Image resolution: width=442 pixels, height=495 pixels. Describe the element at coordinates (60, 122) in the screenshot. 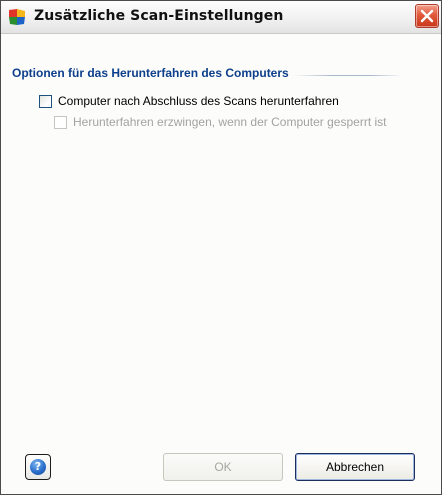

I see `force-shutdown-checkbox` at that location.